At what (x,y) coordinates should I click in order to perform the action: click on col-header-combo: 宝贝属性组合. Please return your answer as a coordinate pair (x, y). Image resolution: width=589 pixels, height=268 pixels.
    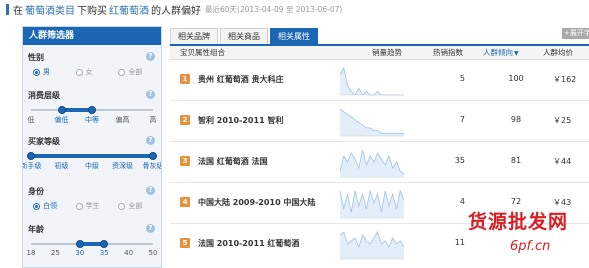
    Looking at the image, I should click on (202, 52).